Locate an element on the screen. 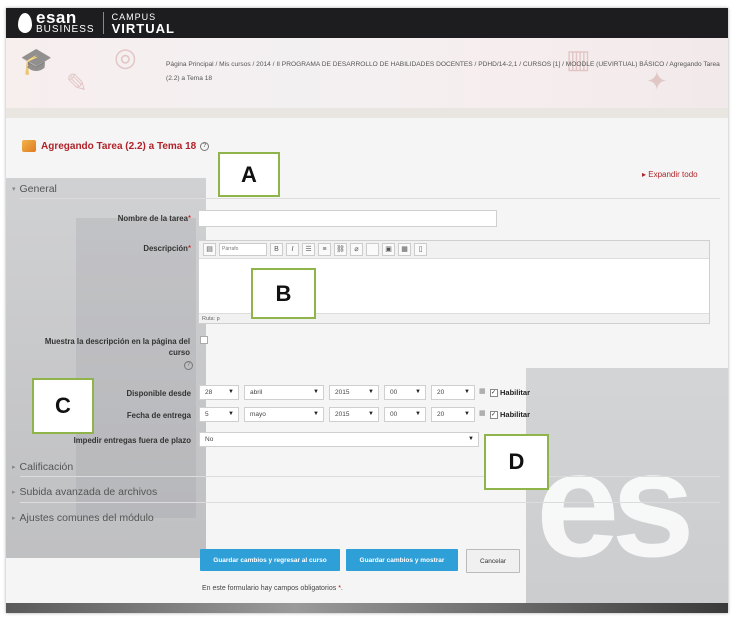  due-day-select: 5 ▼ is located at coordinates (219, 414).